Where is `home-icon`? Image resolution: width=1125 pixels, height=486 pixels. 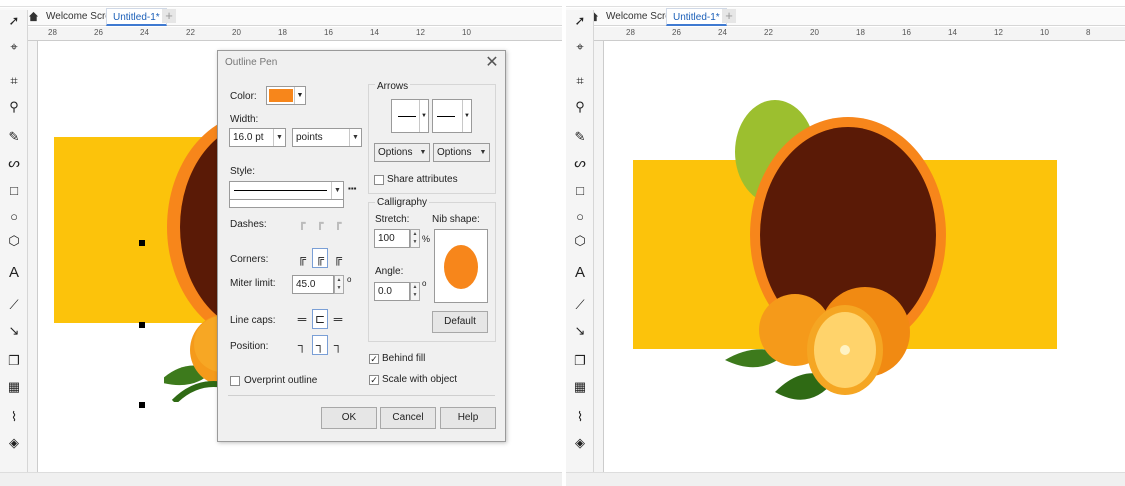 home-icon is located at coordinates (33, 16).